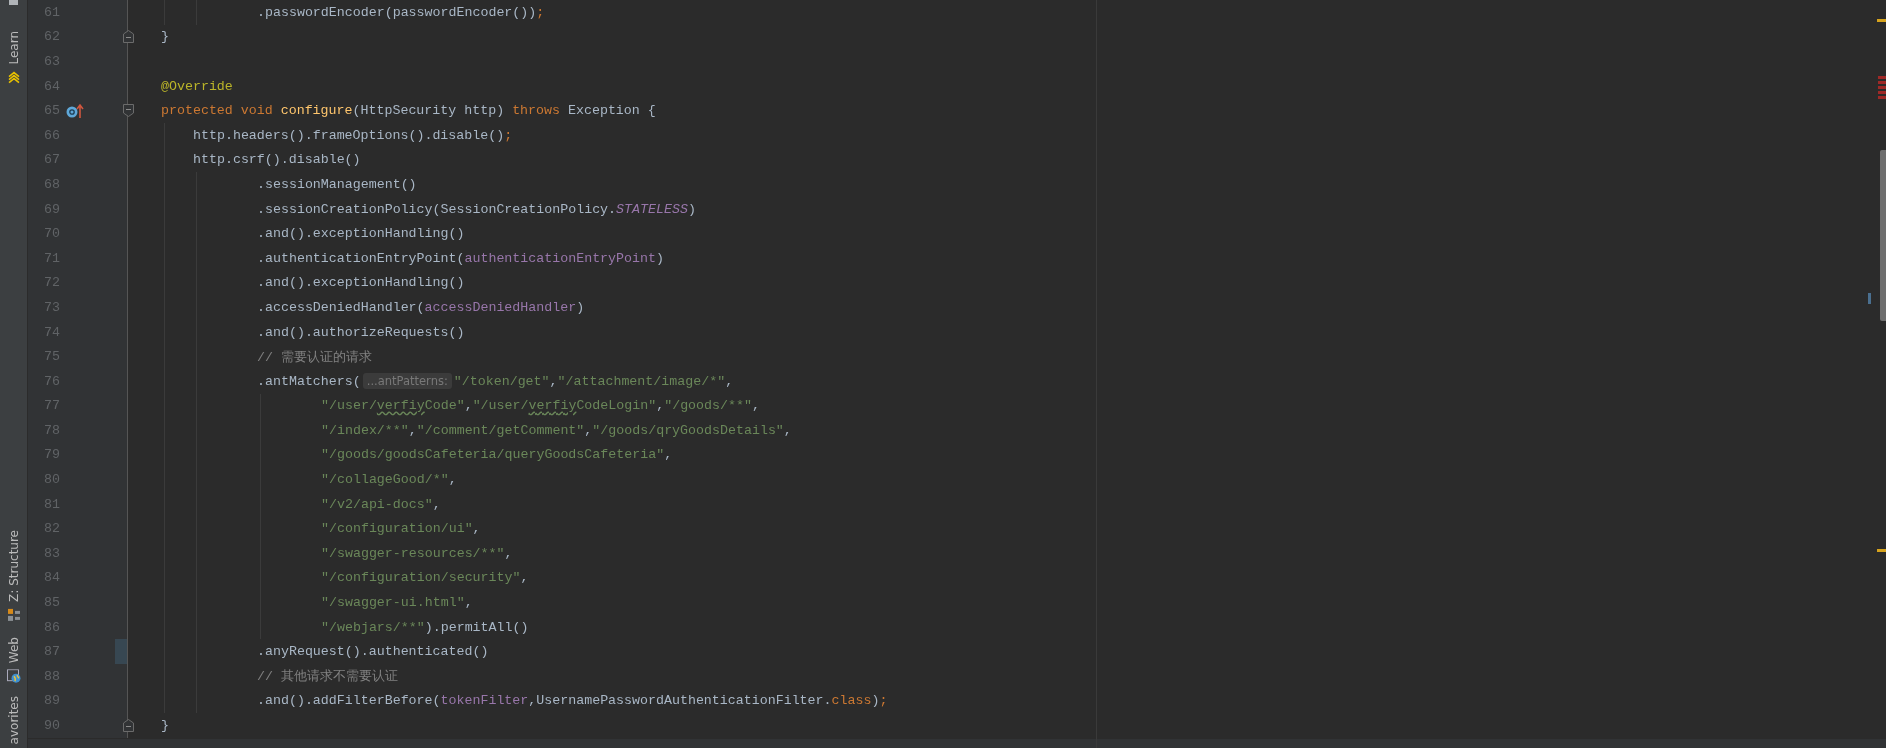 This screenshot has height=748, width=1886. I want to click on code-text: .and().addFilterBefore(tokenFilter,UsernamePasswordAuthenticationFilter.class);, so click(572, 701).